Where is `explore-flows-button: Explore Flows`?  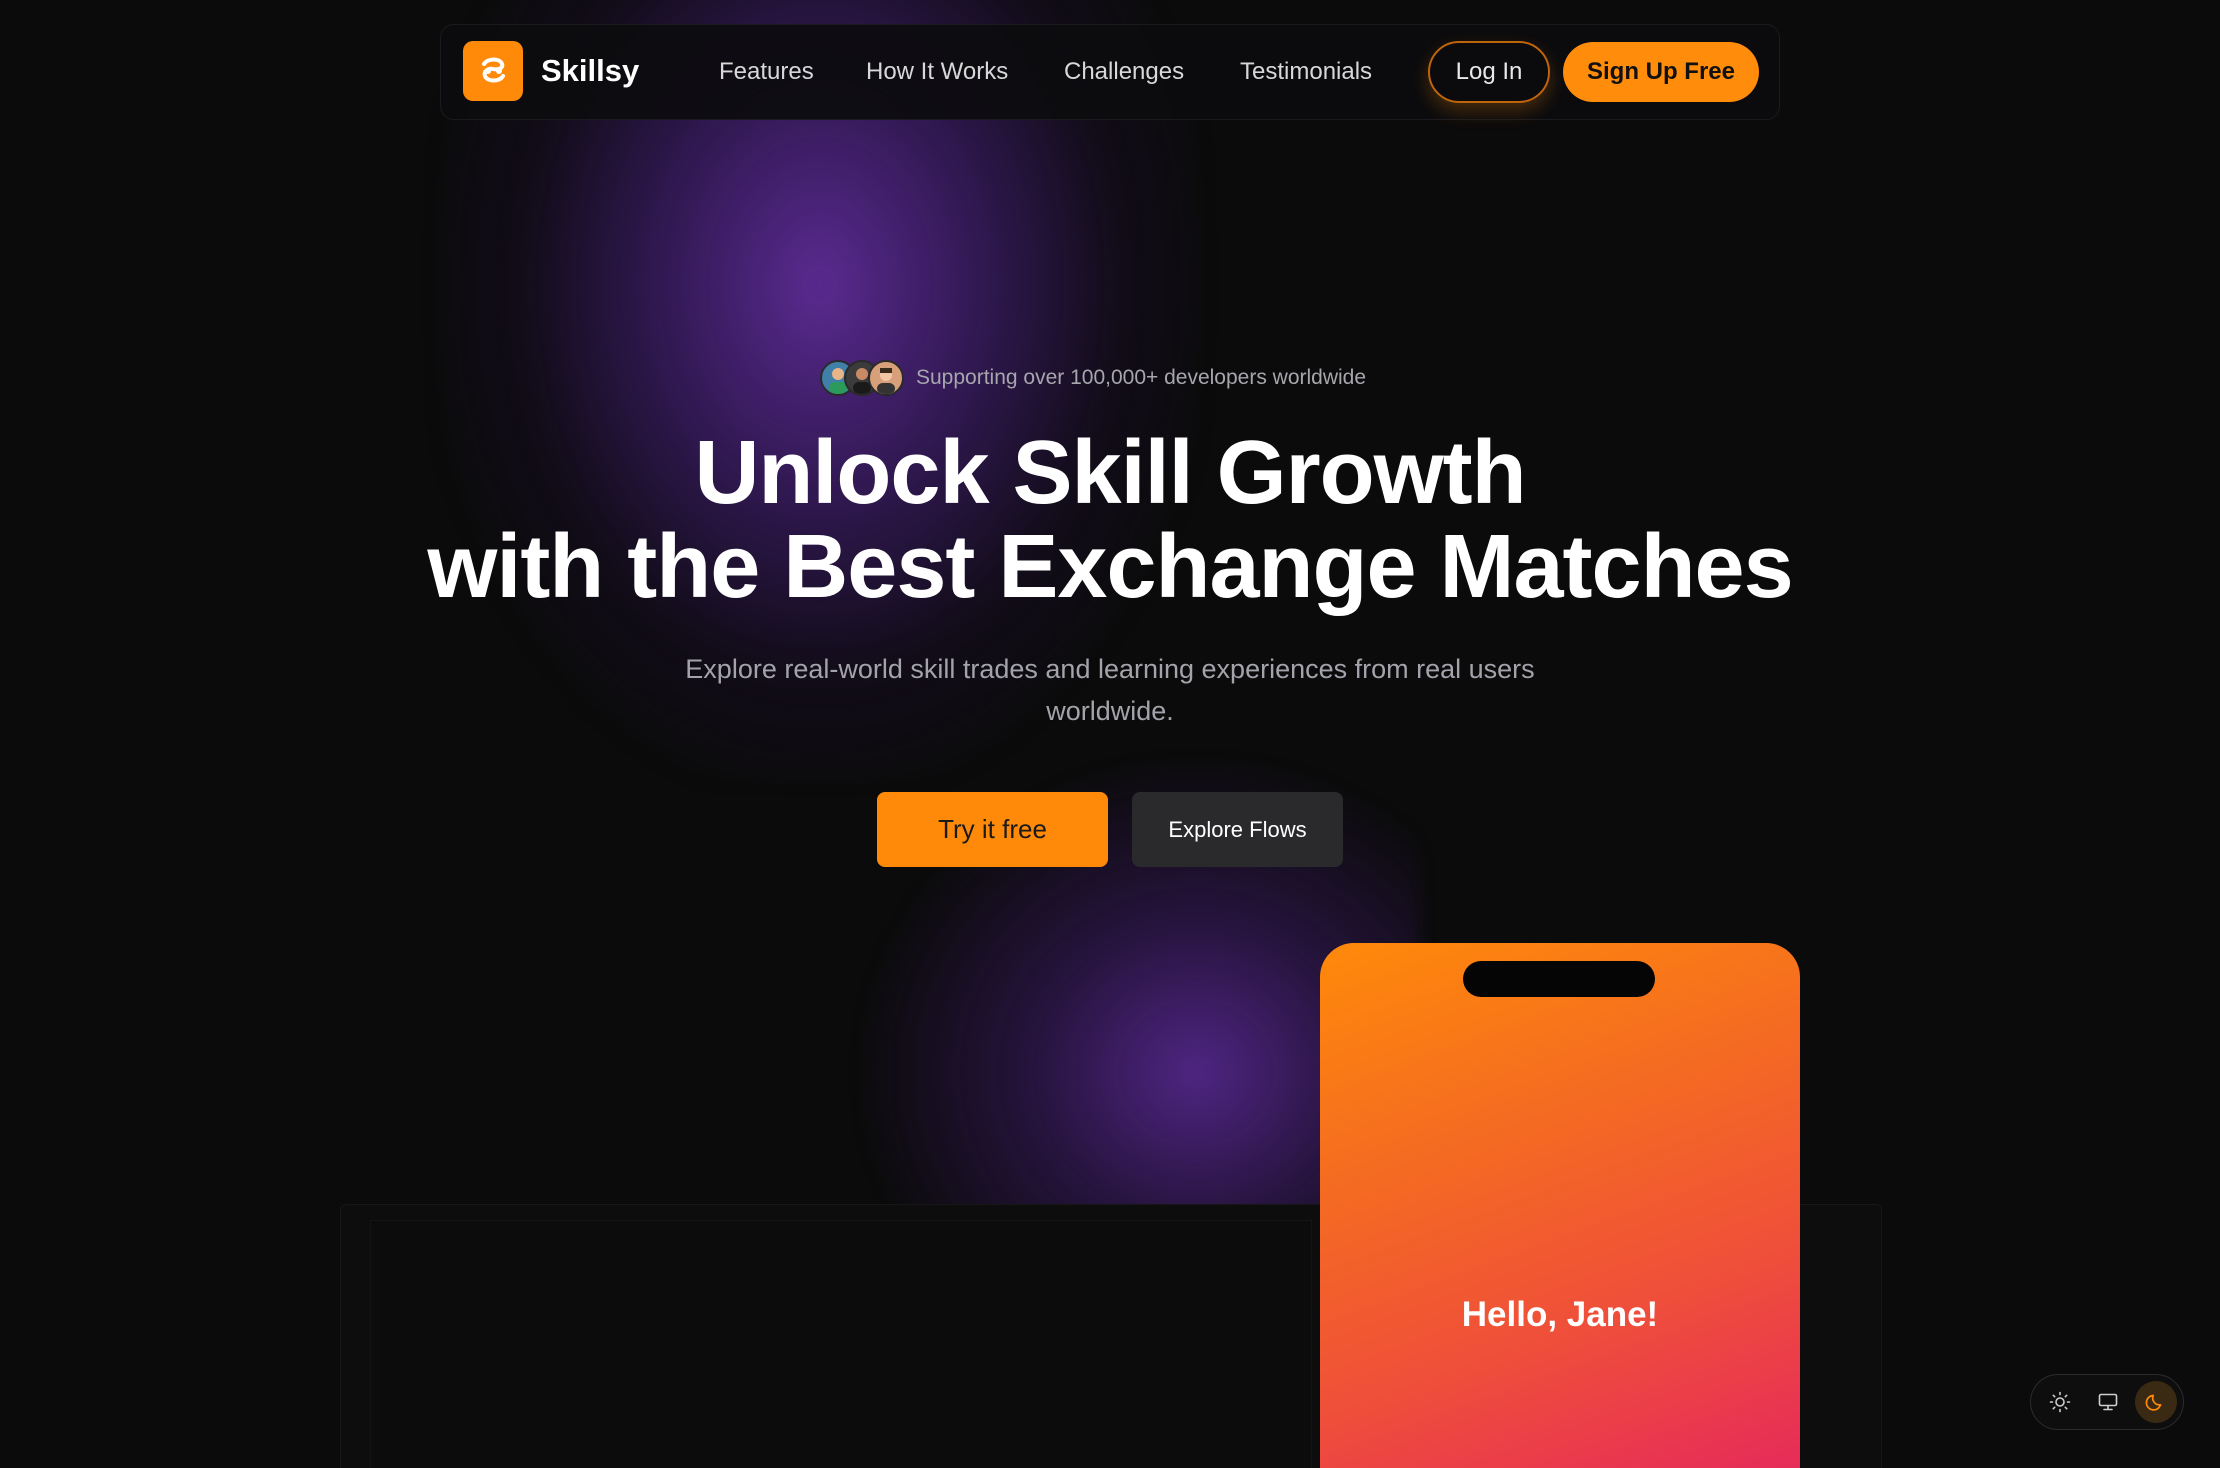
explore-flows-button: Explore Flows is located at coordinates (1237, 829).